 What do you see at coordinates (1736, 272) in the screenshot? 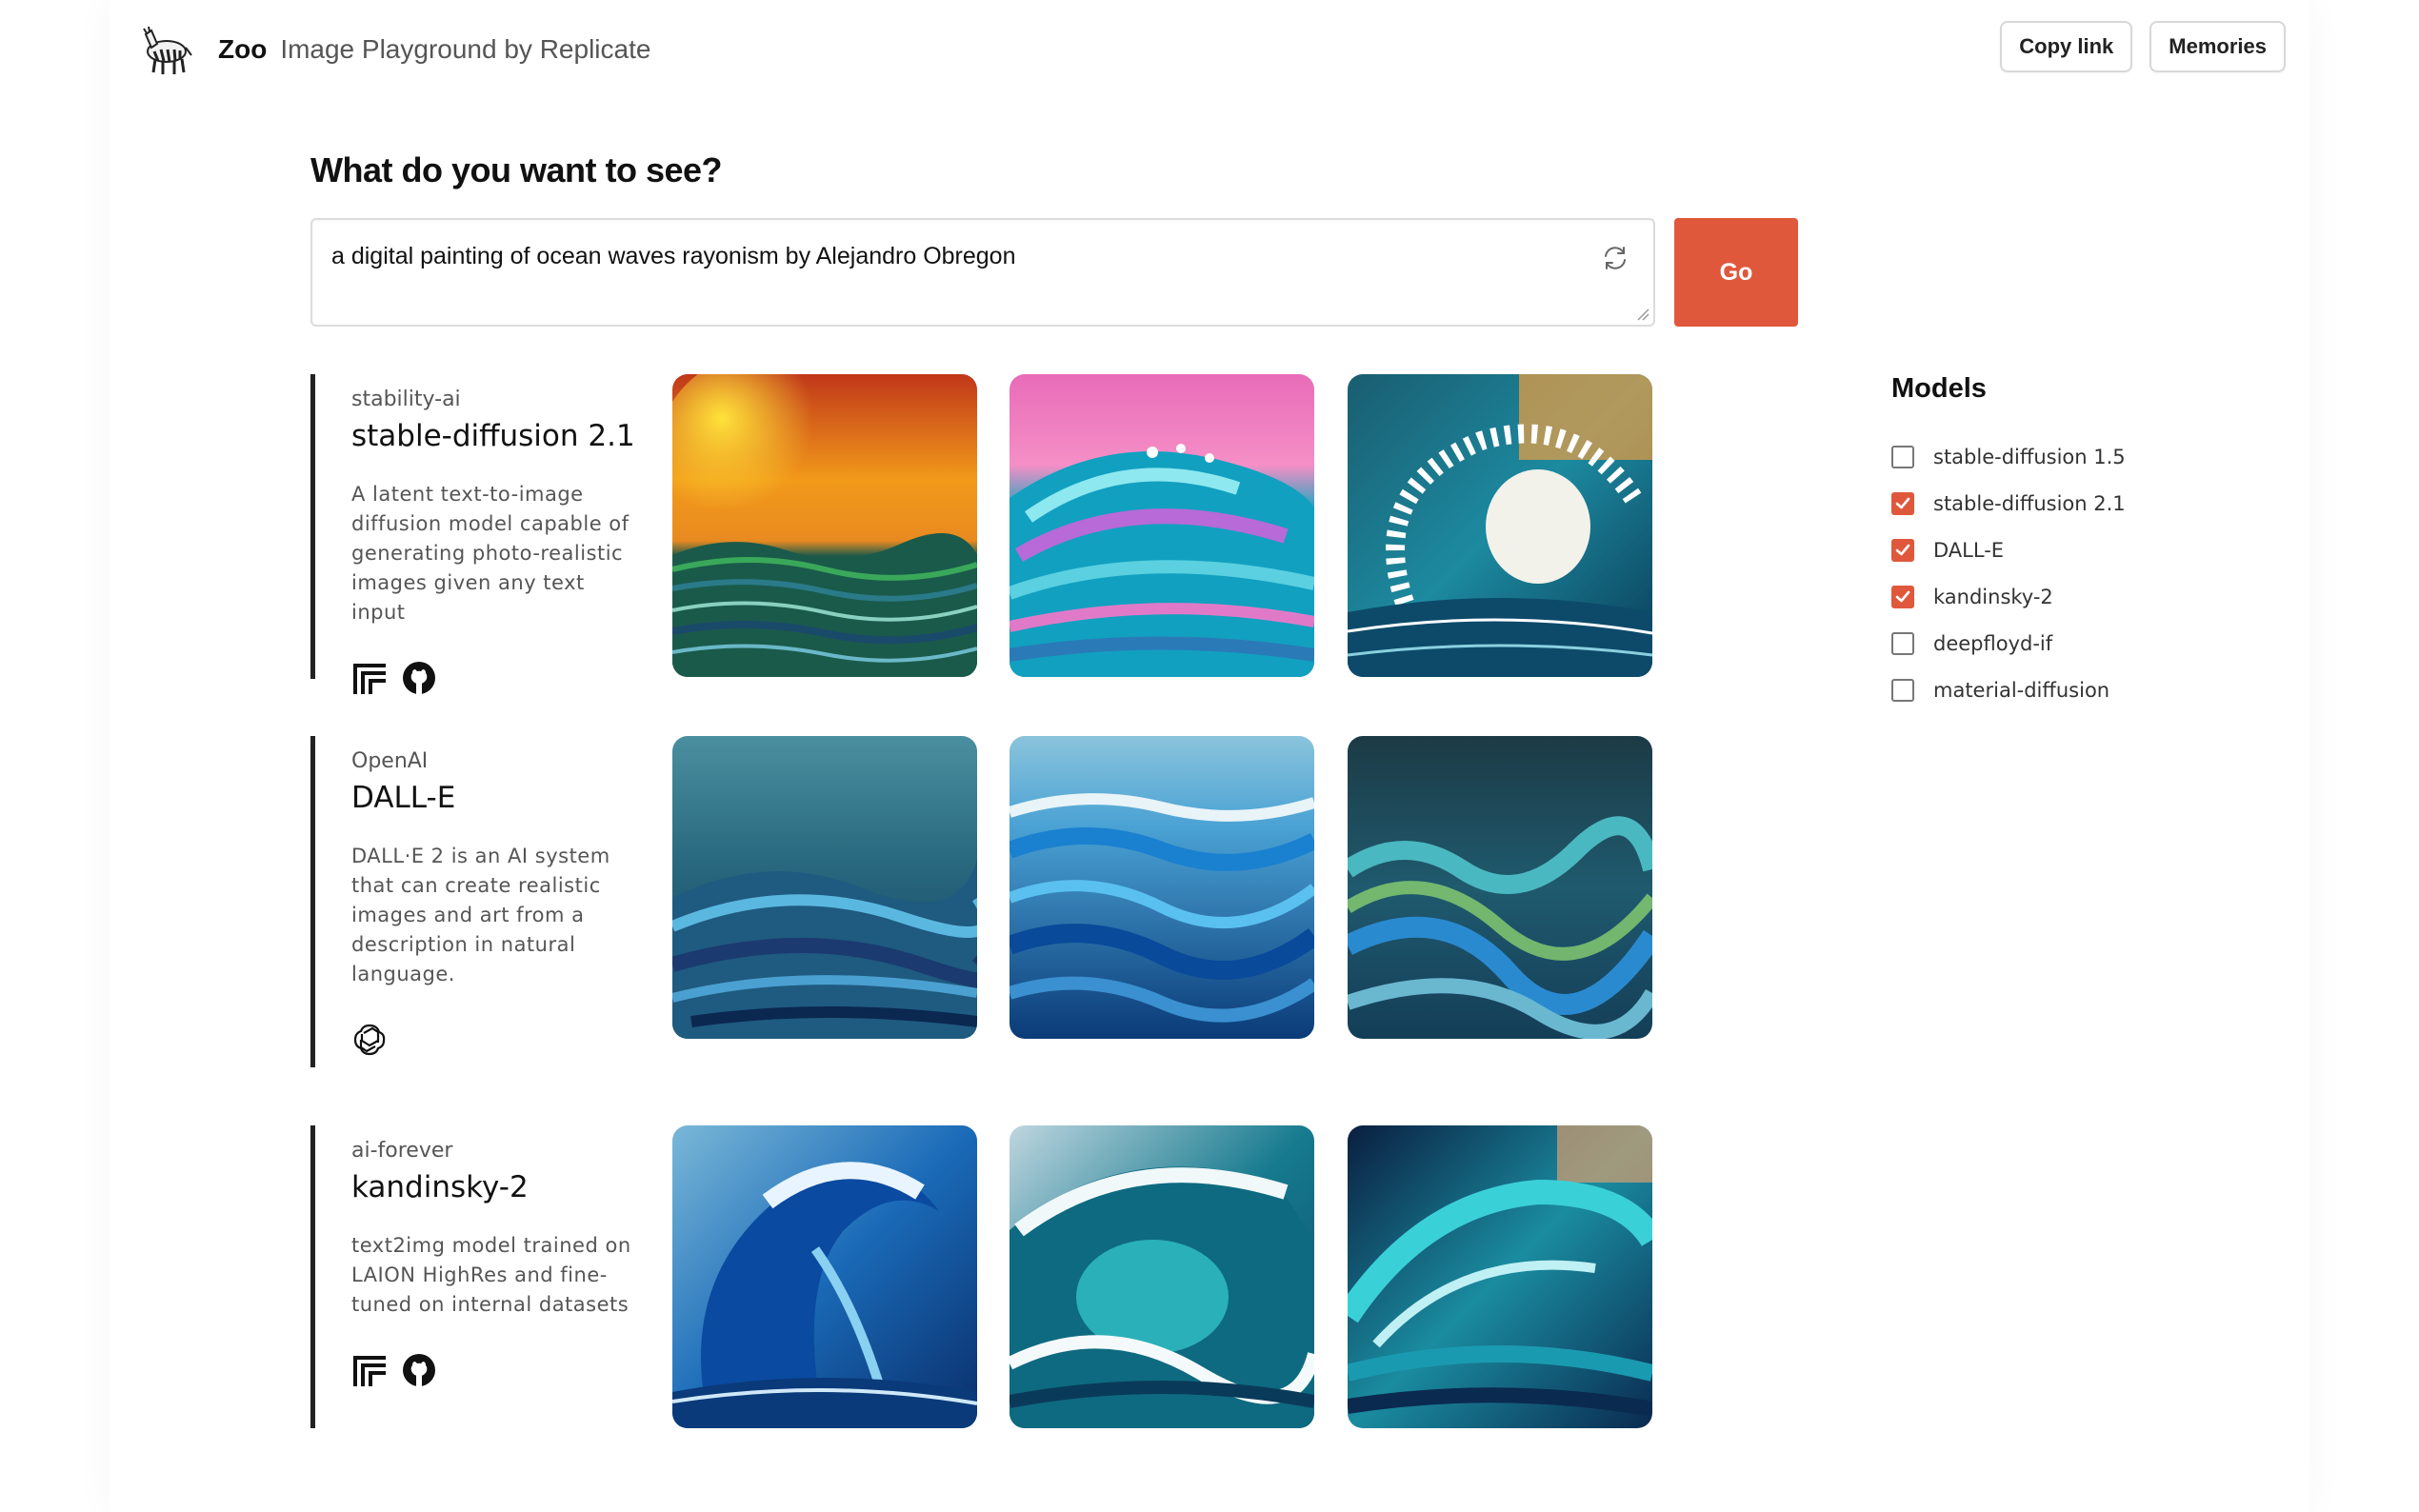
I see `go-button: Go` at bounding box center [1736, 272].